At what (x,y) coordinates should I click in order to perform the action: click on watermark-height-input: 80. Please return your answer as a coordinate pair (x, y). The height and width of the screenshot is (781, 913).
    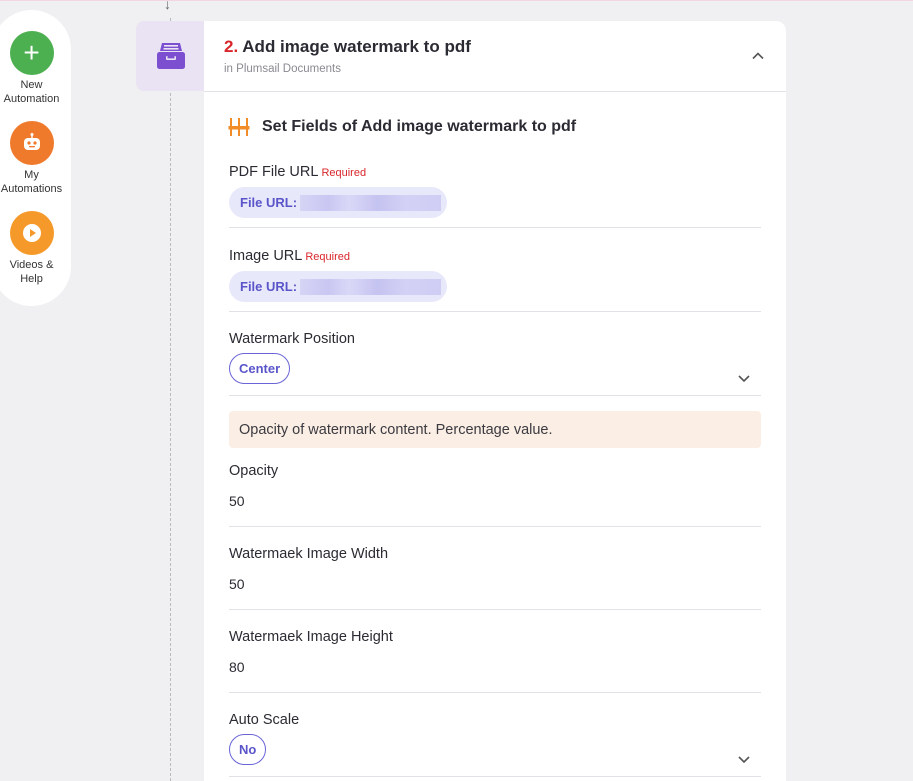
    Looking at the image, I should click on (495, 667).